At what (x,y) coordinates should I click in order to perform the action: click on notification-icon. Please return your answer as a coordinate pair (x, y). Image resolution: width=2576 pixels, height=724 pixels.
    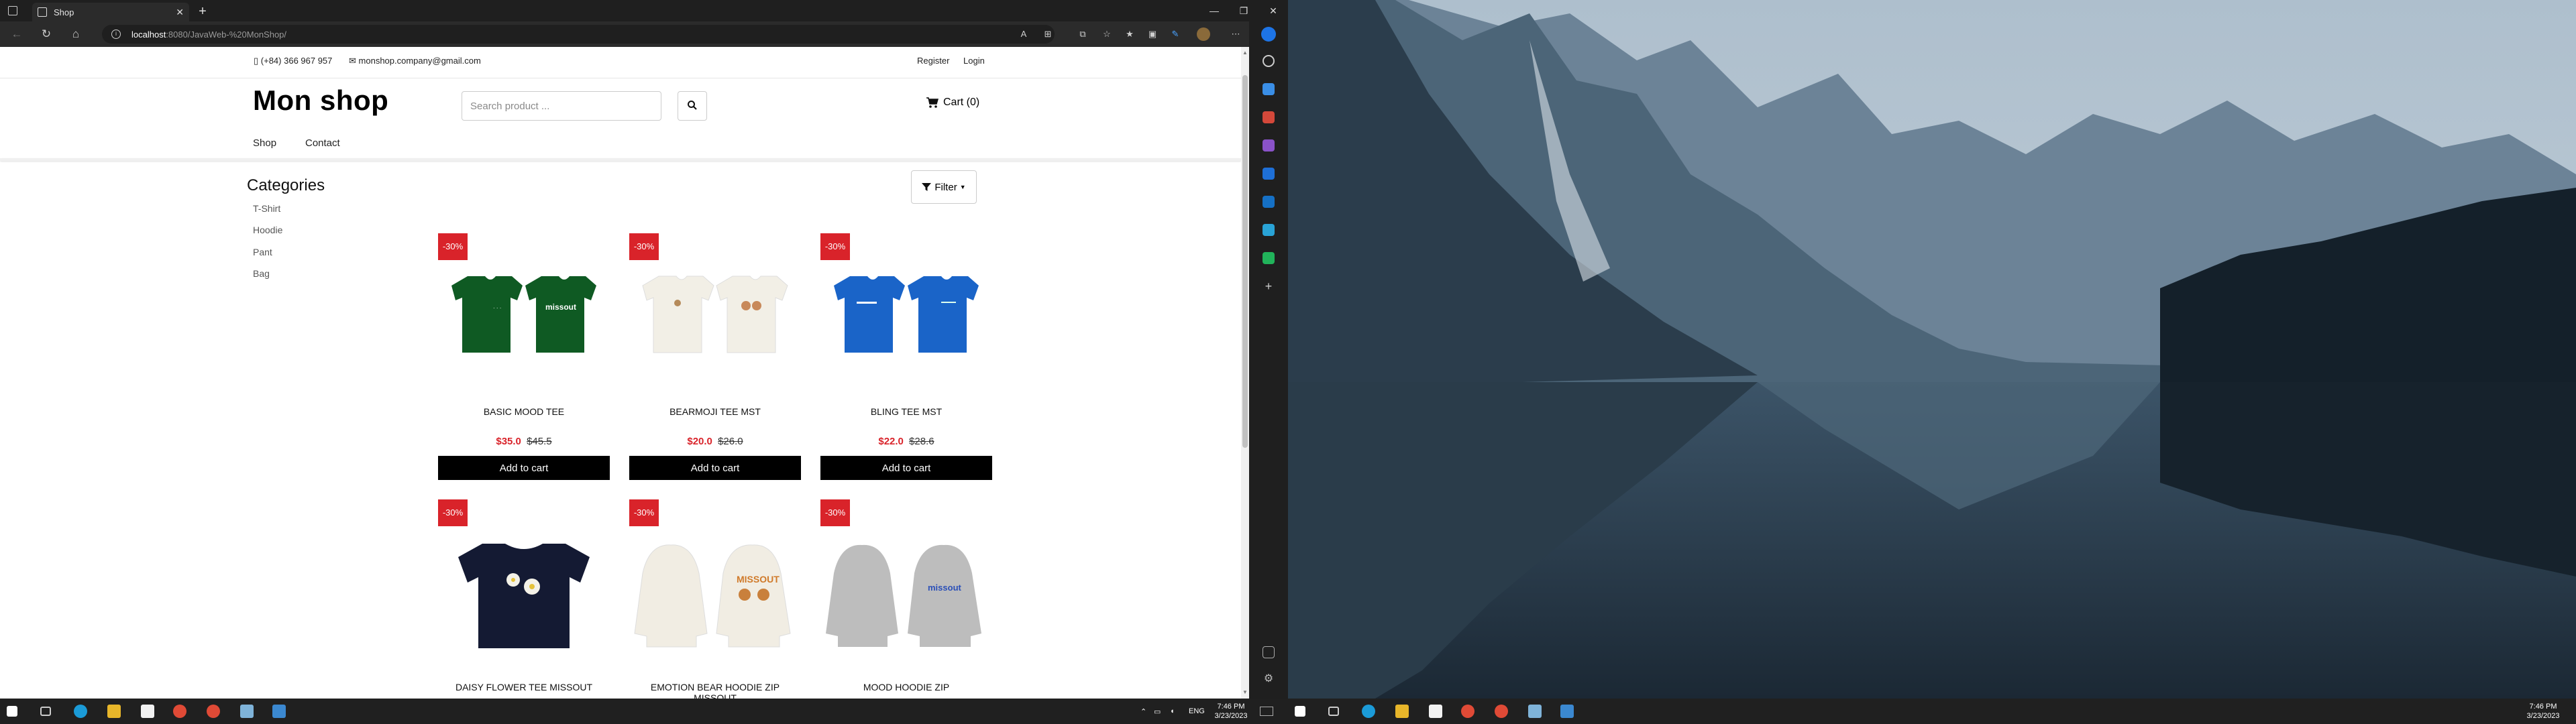
    Looking at the image, I should click on (1266, 711).